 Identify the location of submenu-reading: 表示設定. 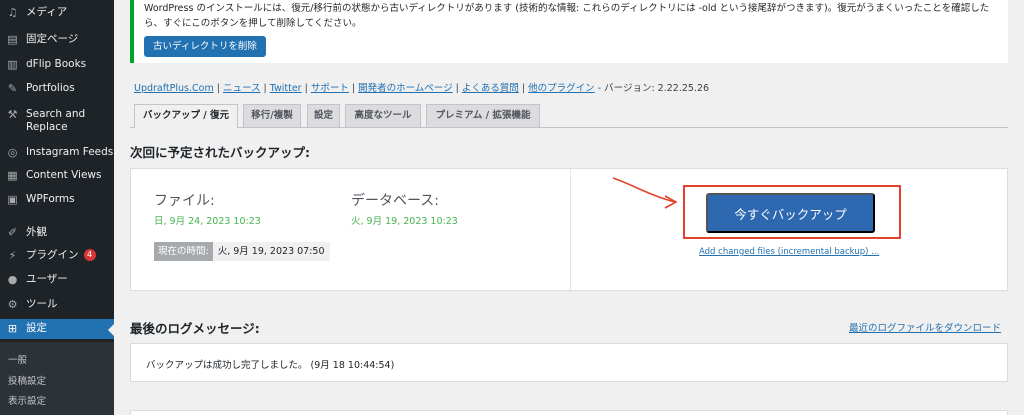
(23, 400).